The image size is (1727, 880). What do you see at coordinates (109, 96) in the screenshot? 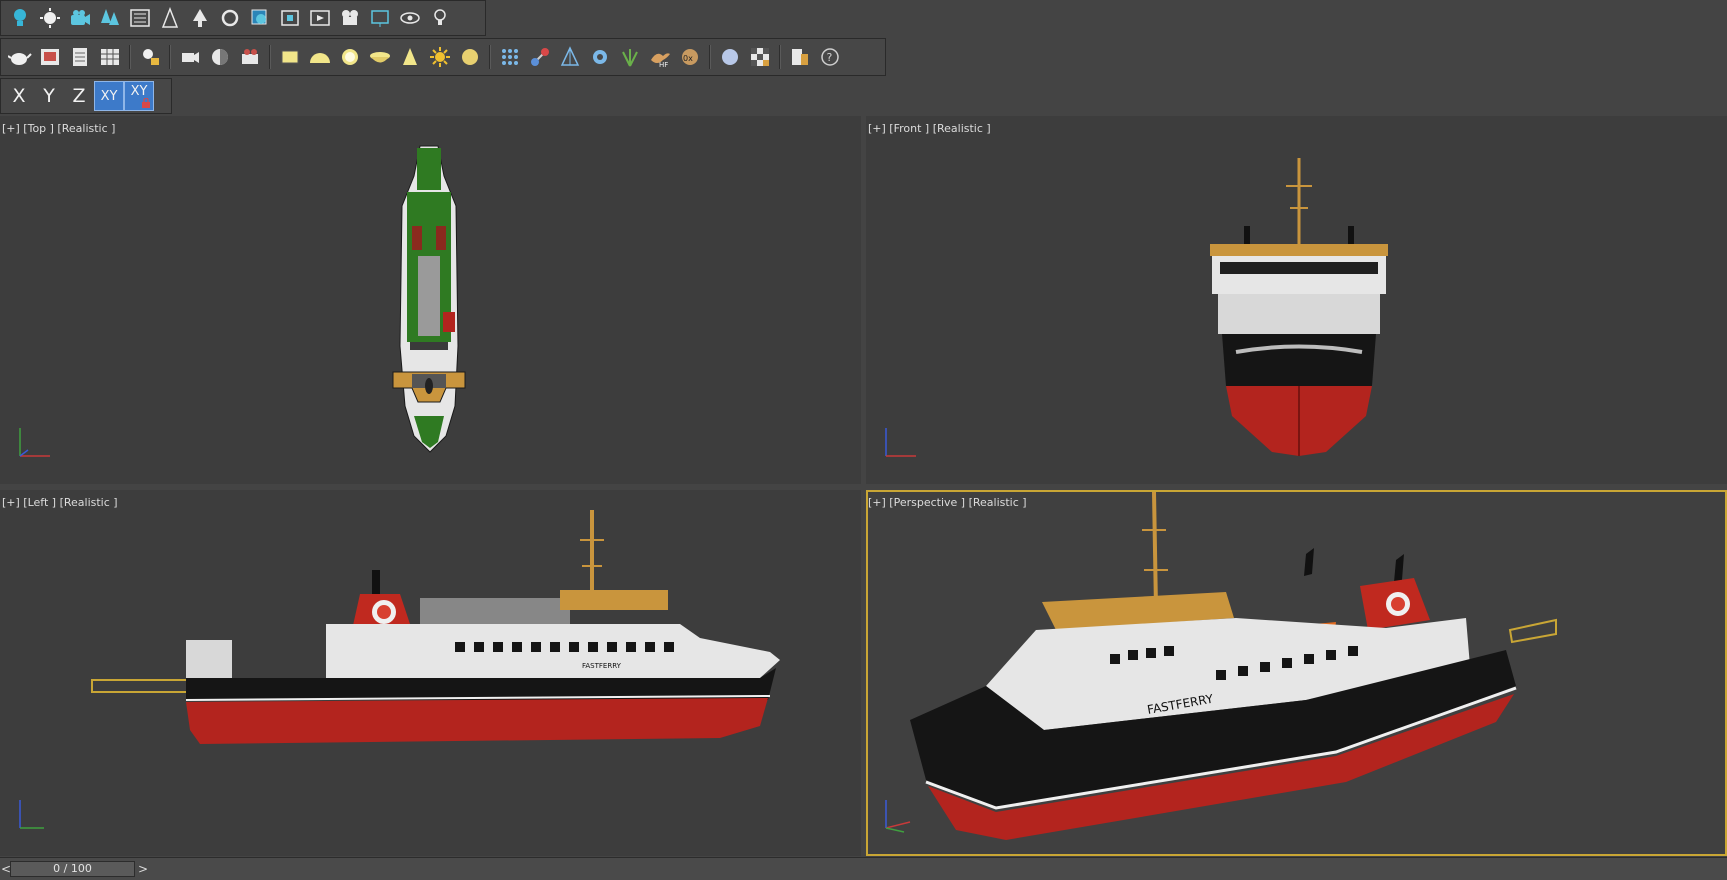
I see `axis-xy-button: XY` at bounding box center [109, 96].